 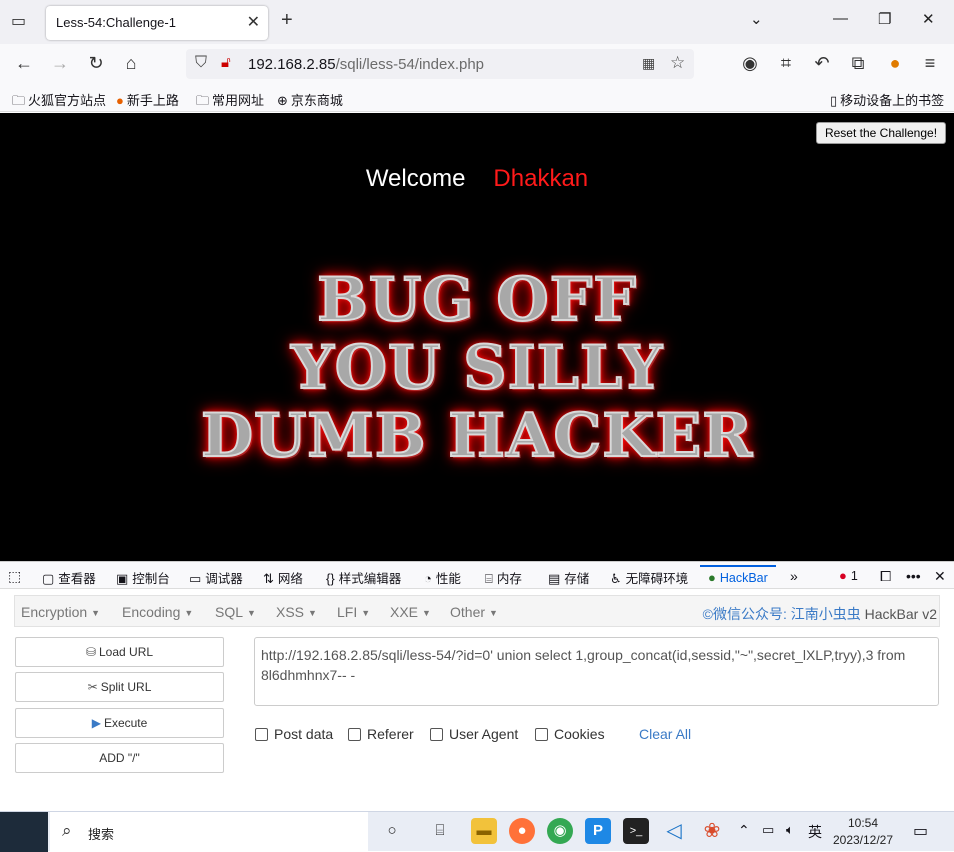 What do you see at coordinates (884, 19) in the screenshot?
I see `maximize-icon: ❐` at bounding box center [884, 19].